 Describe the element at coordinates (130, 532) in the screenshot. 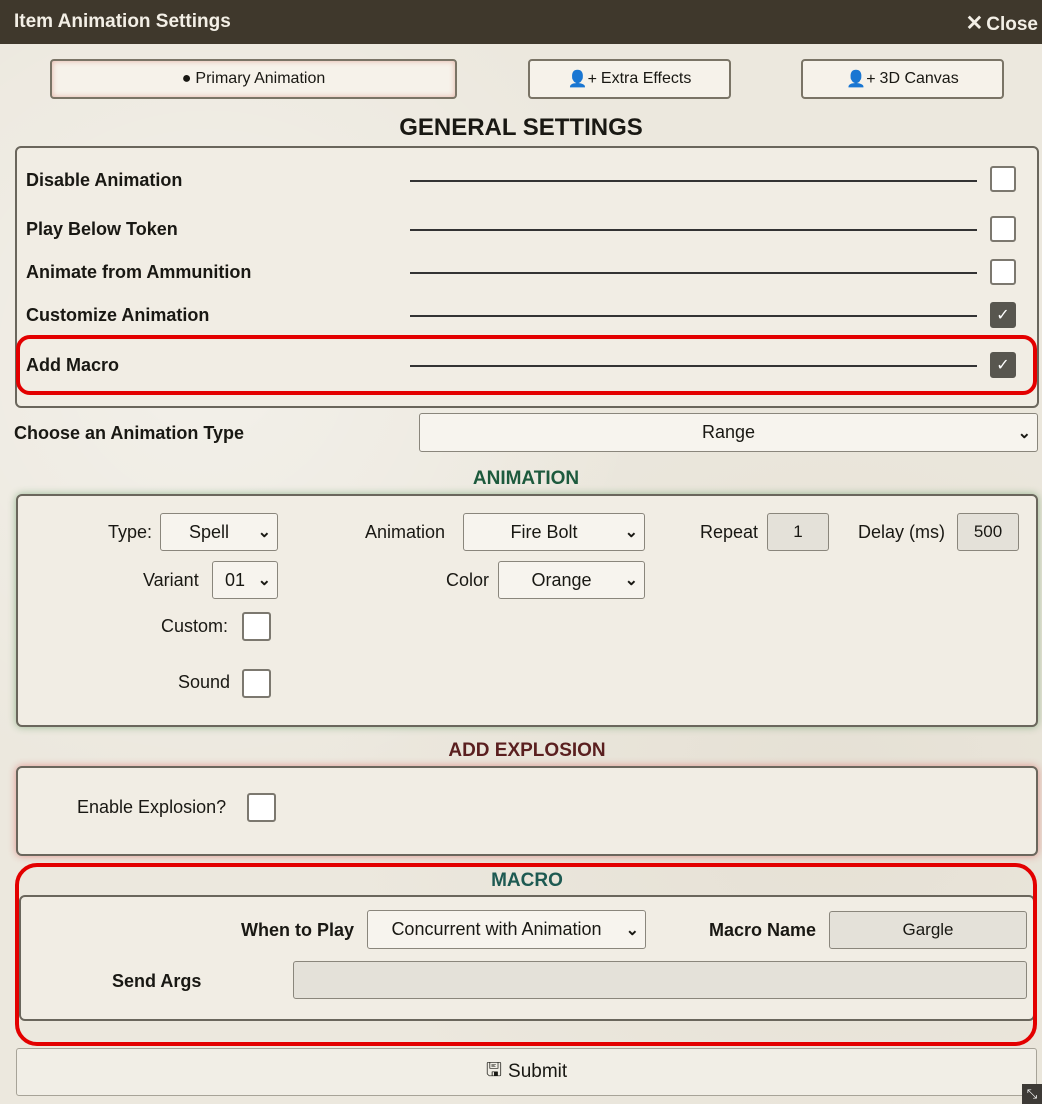

I see `type-label: Type:` at that location.